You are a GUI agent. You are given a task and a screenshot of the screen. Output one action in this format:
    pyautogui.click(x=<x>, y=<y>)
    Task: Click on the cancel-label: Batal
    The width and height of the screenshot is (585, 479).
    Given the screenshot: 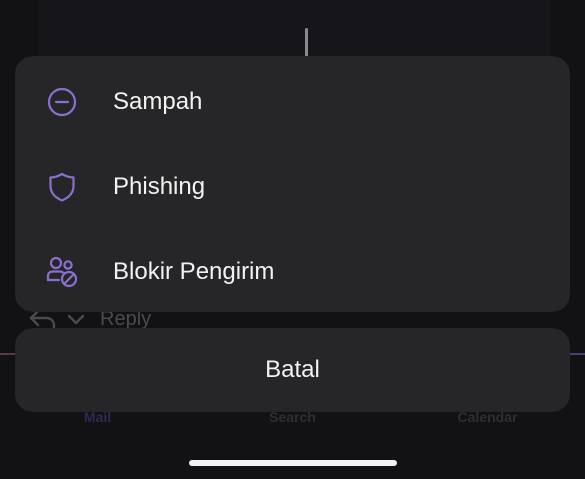 What is the action you would take?
    pyautogui.click(x=292, y=369)
    